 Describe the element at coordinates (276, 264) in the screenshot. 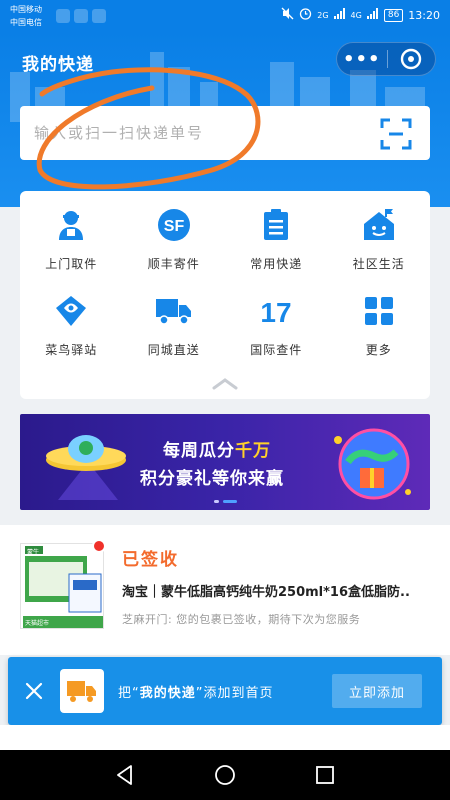

I see `service-label: 常用快递` at that location.